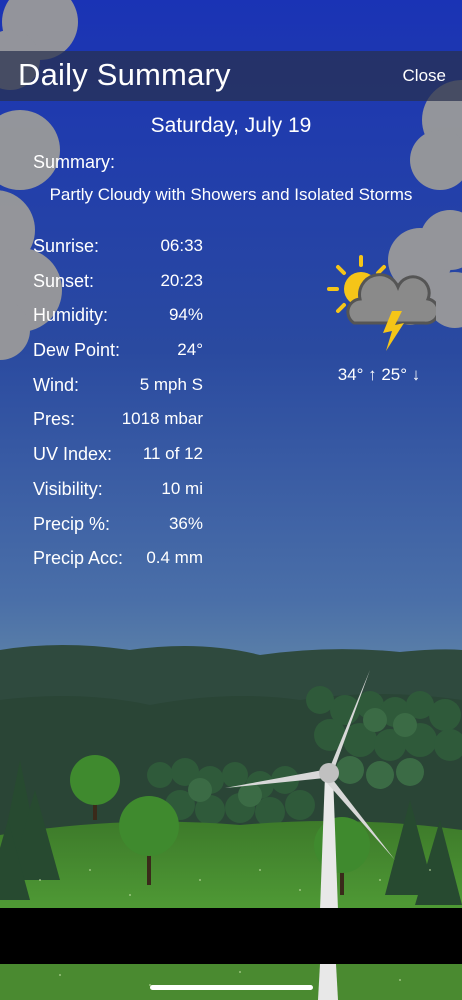 Image resolution: width=462 pixels, height=1000 pixels. What do you see at coordinates (118, 493) in the screenshot?
I see `detail-row-visibility: Visibility: 10 mi` at bounding box center [118, 493].